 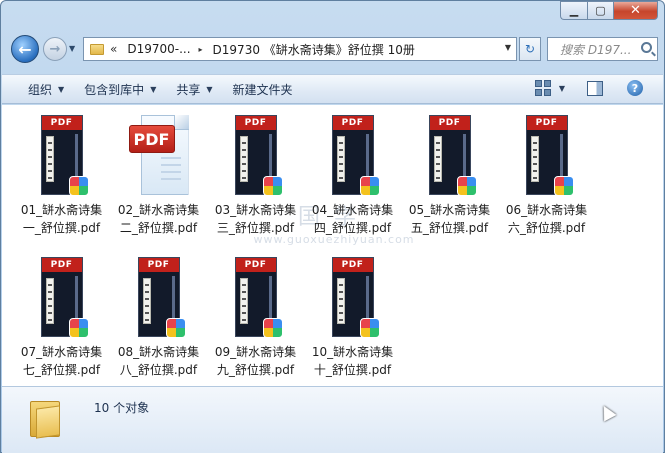 I want to click on toolbar-item-label: 包含到库中, so click(x=114, y=89).